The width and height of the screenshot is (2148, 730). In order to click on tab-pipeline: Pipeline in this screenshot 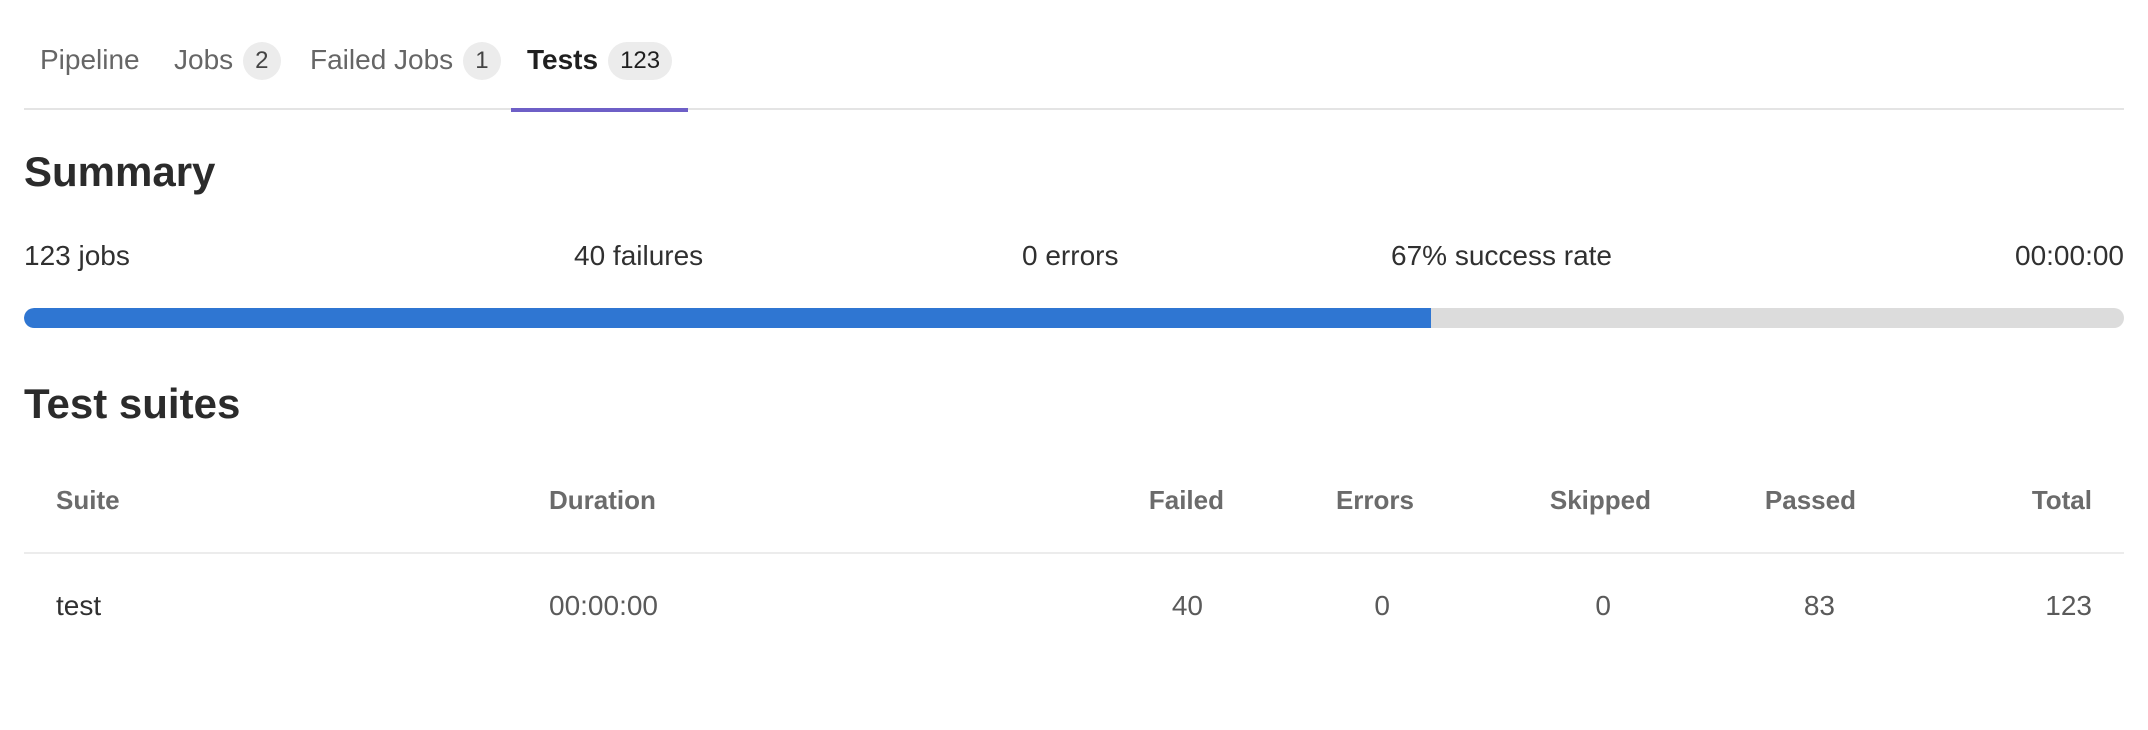, I will do `click(90, 74)`.